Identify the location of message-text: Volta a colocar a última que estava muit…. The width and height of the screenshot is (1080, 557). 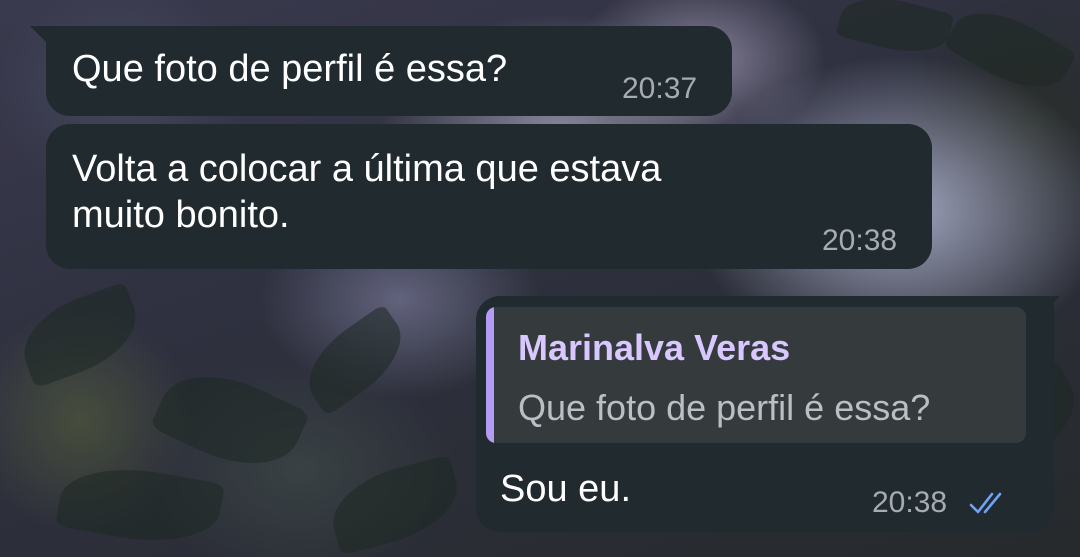
(367, 192).